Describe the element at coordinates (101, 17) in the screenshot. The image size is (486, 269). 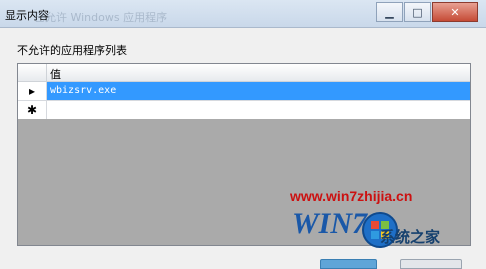
I see `background-window-title: 已允许 Windows 应用程序` at that location.